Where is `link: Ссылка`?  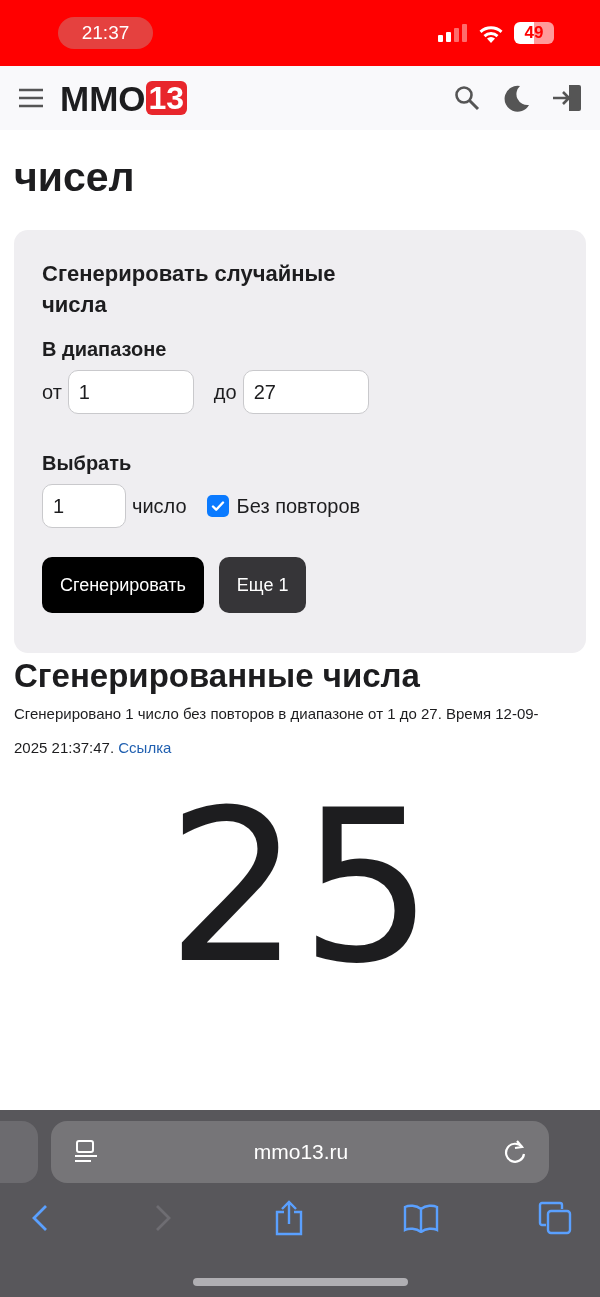
link: Ссылка is located at coordinates (145, 747).